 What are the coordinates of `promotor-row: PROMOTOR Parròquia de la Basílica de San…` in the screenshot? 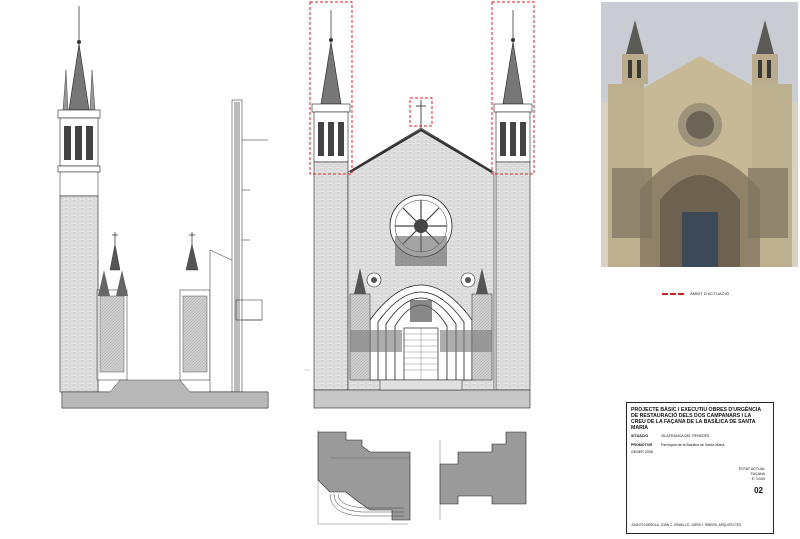 It's located at (677, 445).